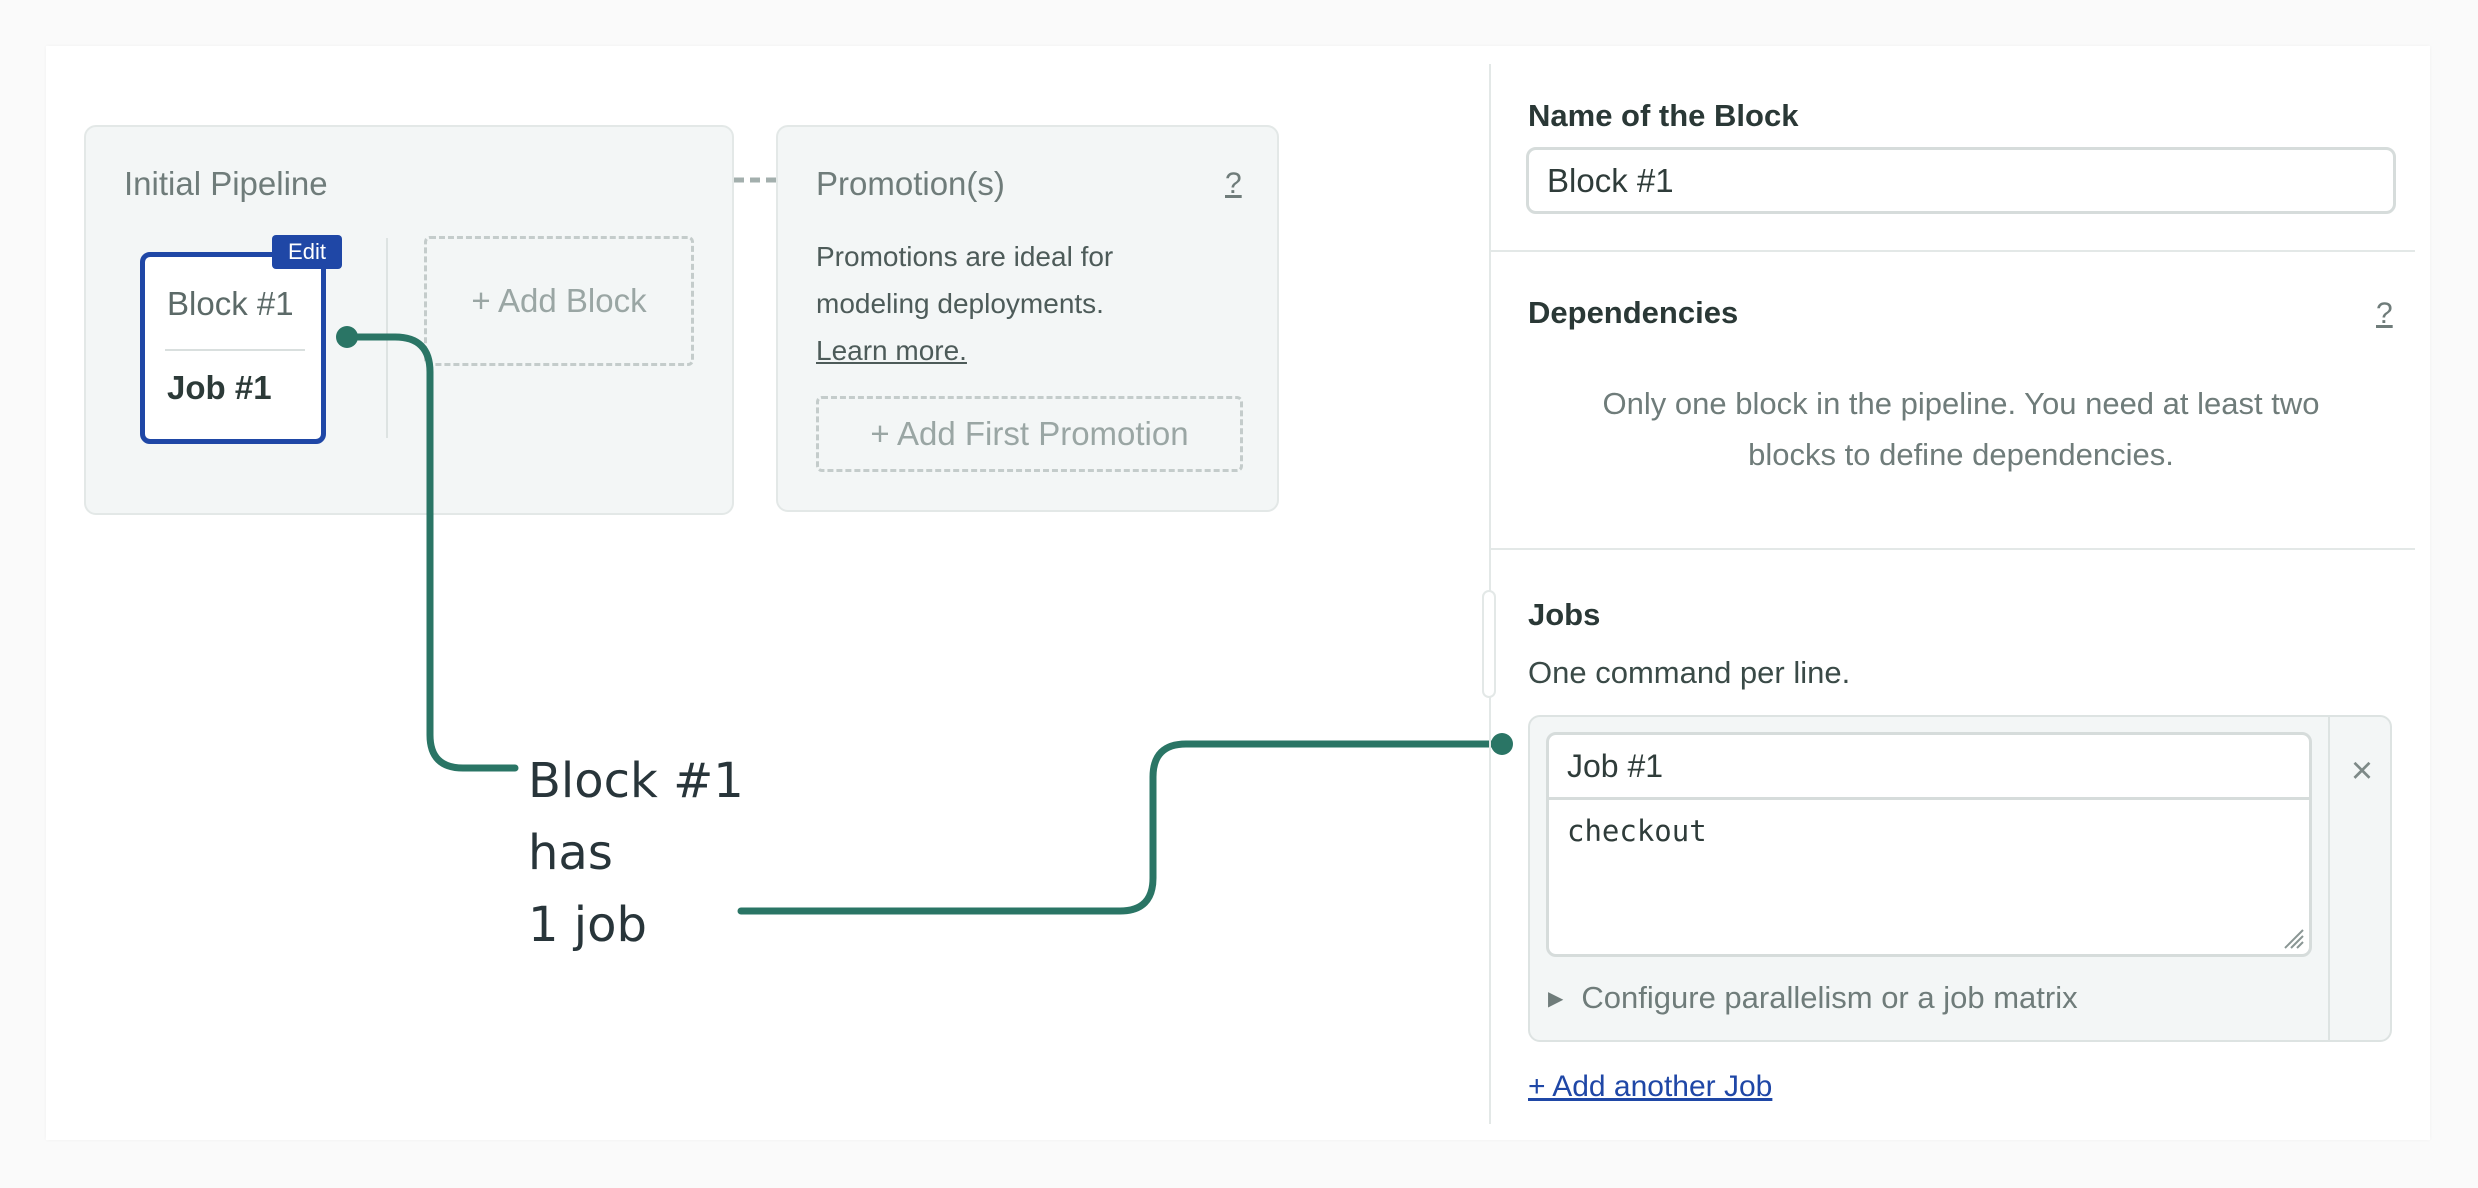  What do you see at coordinates (347, 337) in the screenshot?
I see `block-connector-dot` at bounding box center [347, 337].